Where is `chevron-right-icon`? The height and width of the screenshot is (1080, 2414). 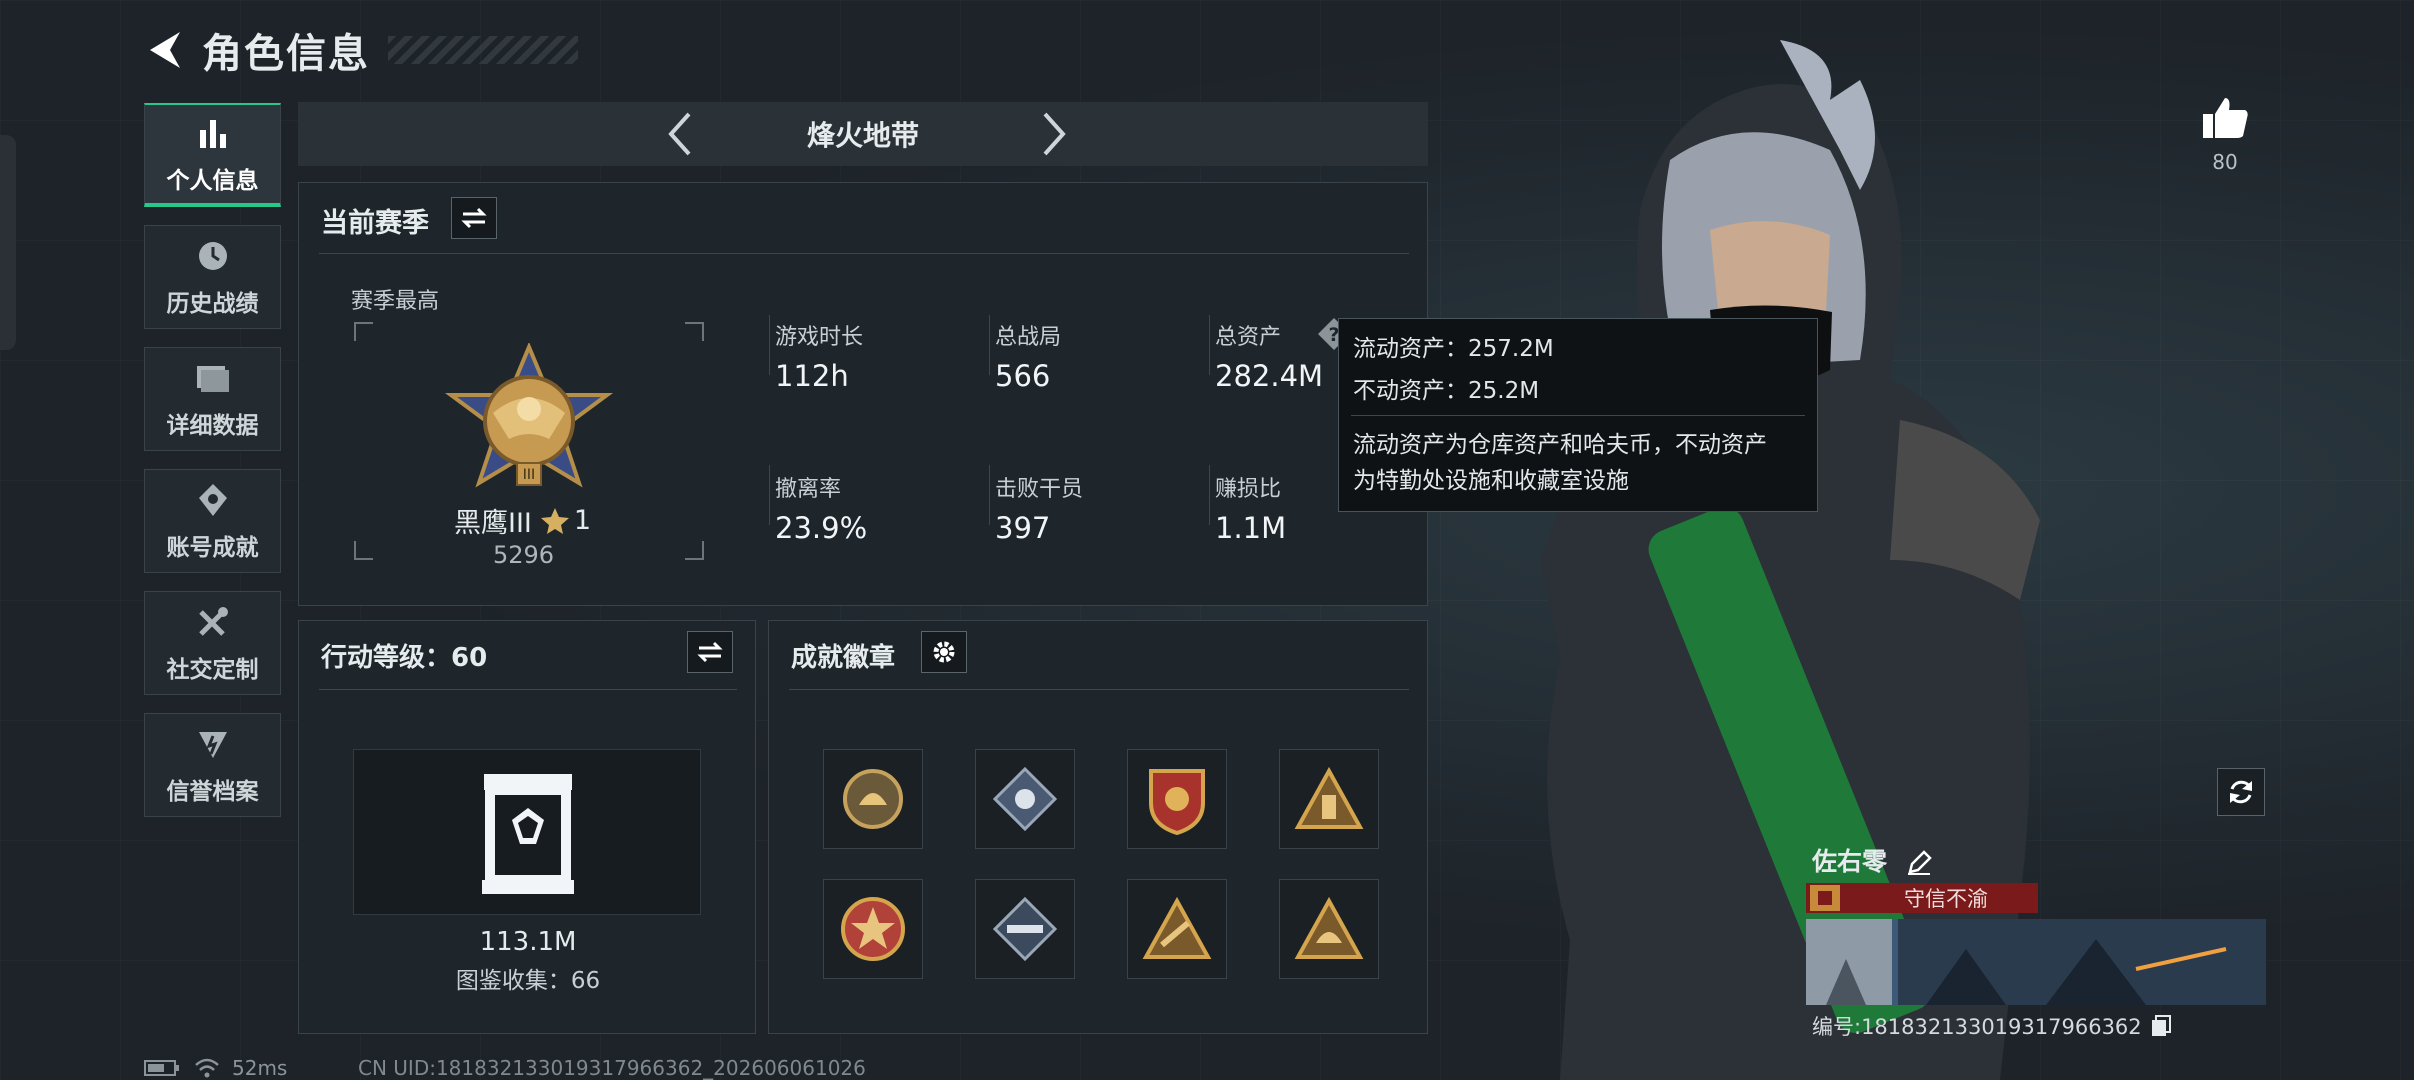
chevron-right-icon is located at coordinates (1054, 134).